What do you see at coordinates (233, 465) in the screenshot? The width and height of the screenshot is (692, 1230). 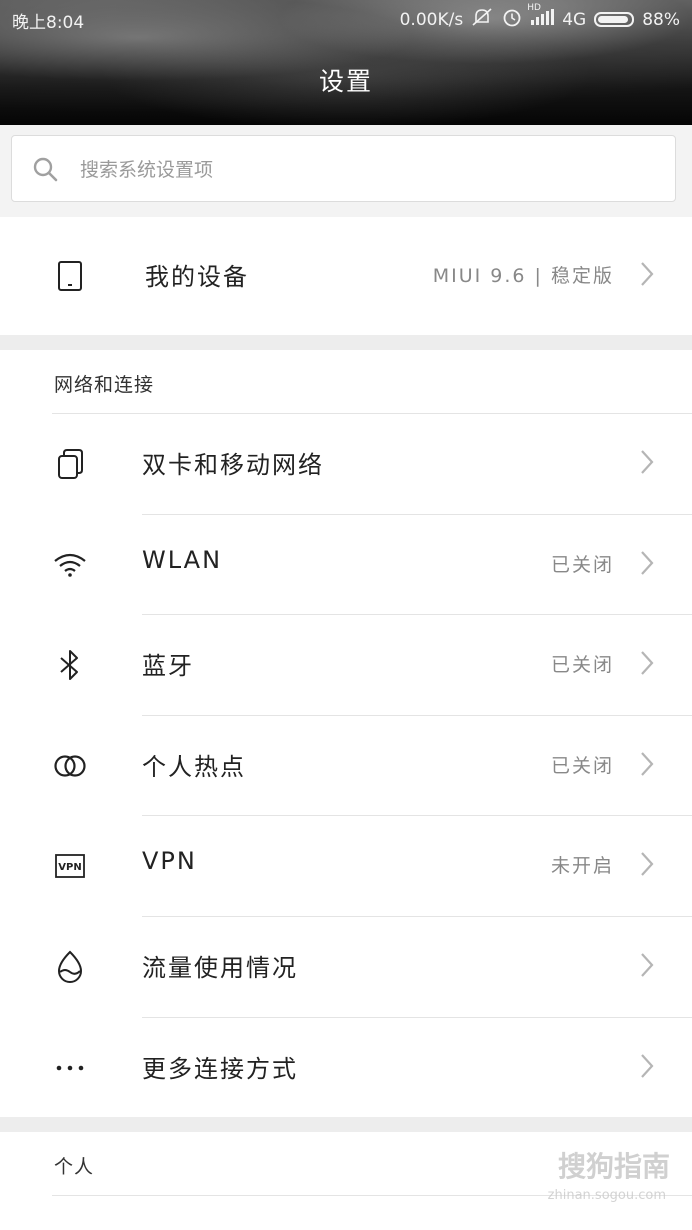 I see `row-label: 双卡和移动网络` at bounding box center [233, 465].